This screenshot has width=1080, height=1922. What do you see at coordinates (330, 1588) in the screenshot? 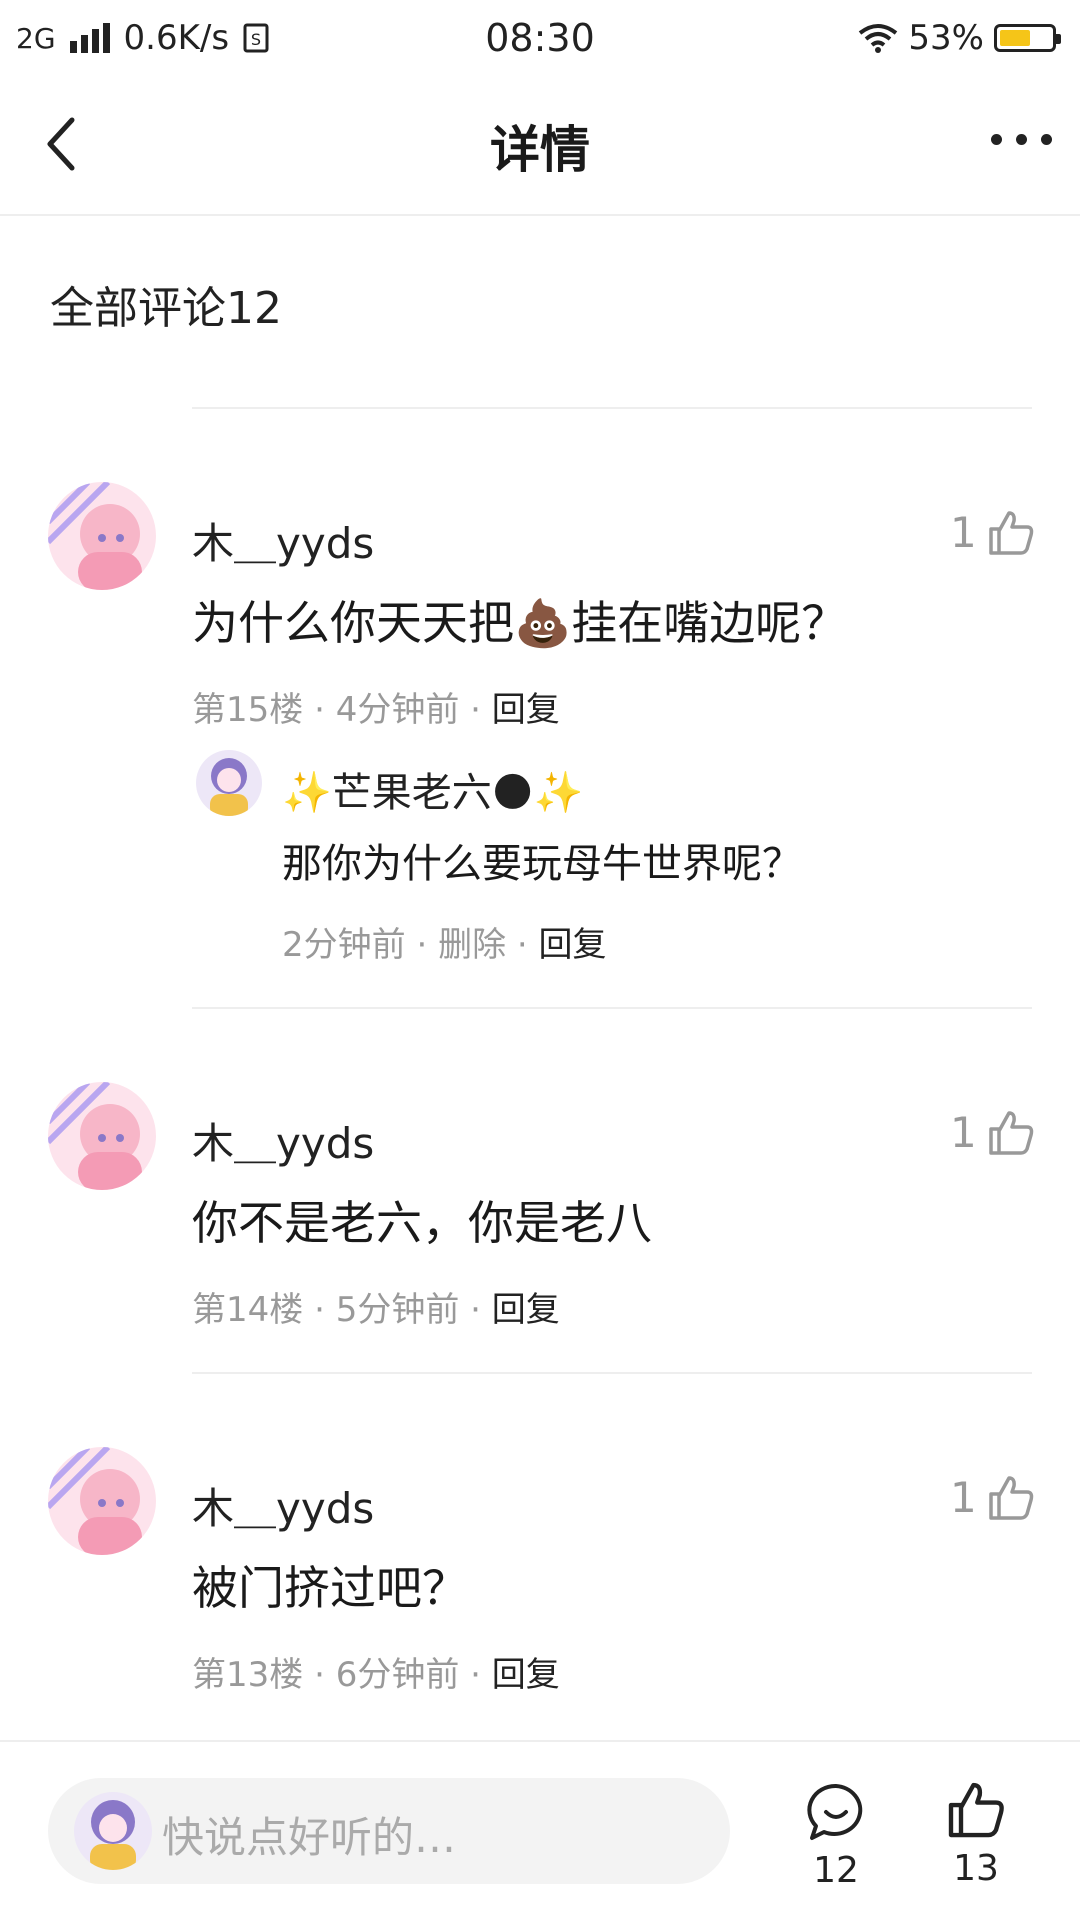
I see `comment-text: 被门挤过吧？` at bounding box center [330, 1588].